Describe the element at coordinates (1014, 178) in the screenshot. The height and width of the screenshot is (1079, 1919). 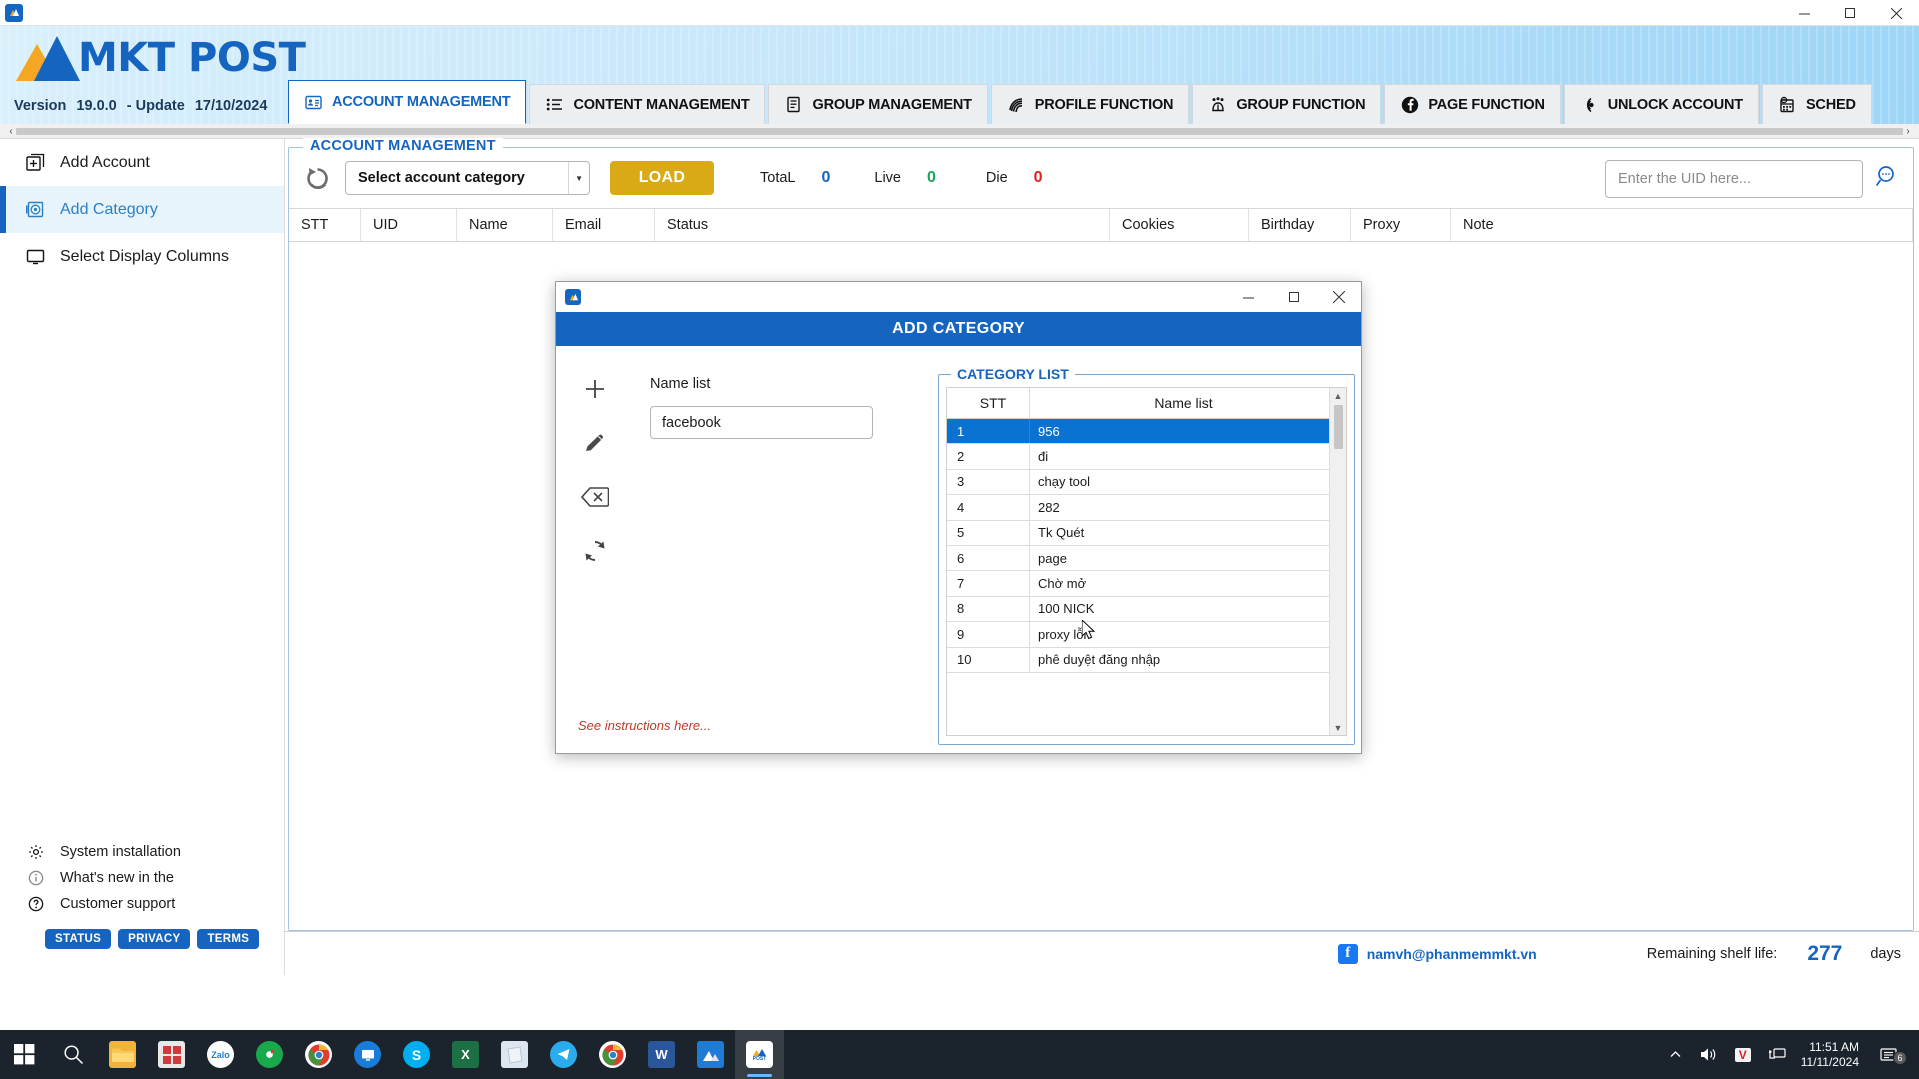
I see `counter-die: Die 0` at that location.